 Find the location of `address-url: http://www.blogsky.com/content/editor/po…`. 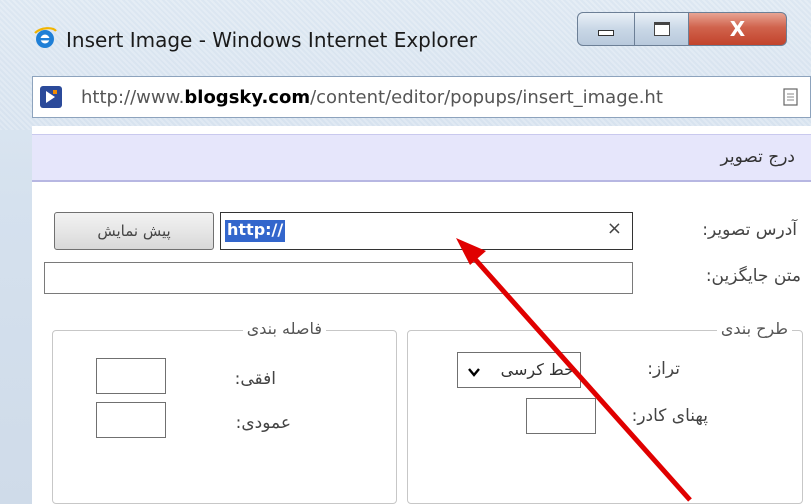

address-url: http://www.blogsky.com/content/editor/po… is located at coordinates (372, 97).